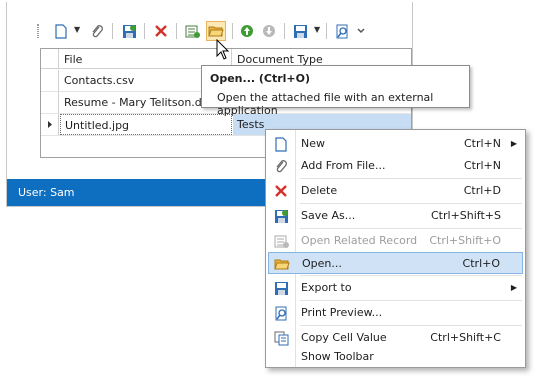 This screenshot has height=385, width=539. I want to click on toolbar: ▼ ▼, so click(207, 31).